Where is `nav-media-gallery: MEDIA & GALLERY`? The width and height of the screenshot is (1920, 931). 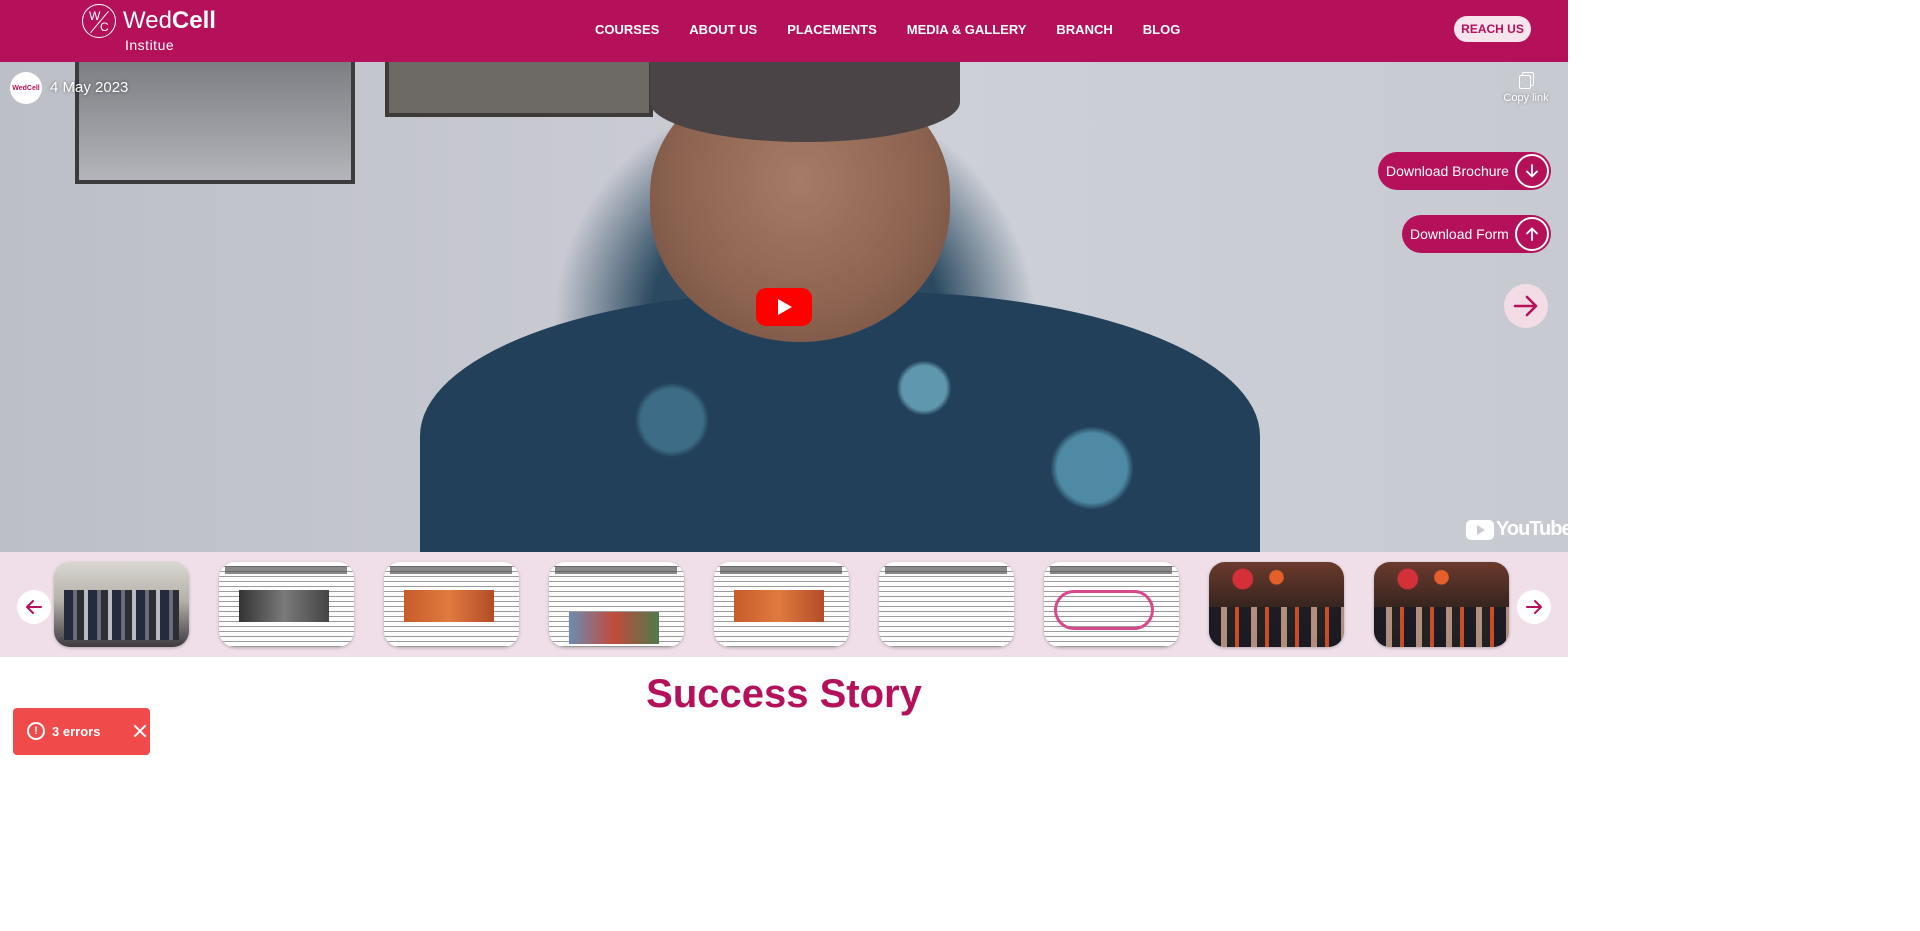 nav-media-gallery: MEDIA & GALLERY is located at coordinates (967, 29).